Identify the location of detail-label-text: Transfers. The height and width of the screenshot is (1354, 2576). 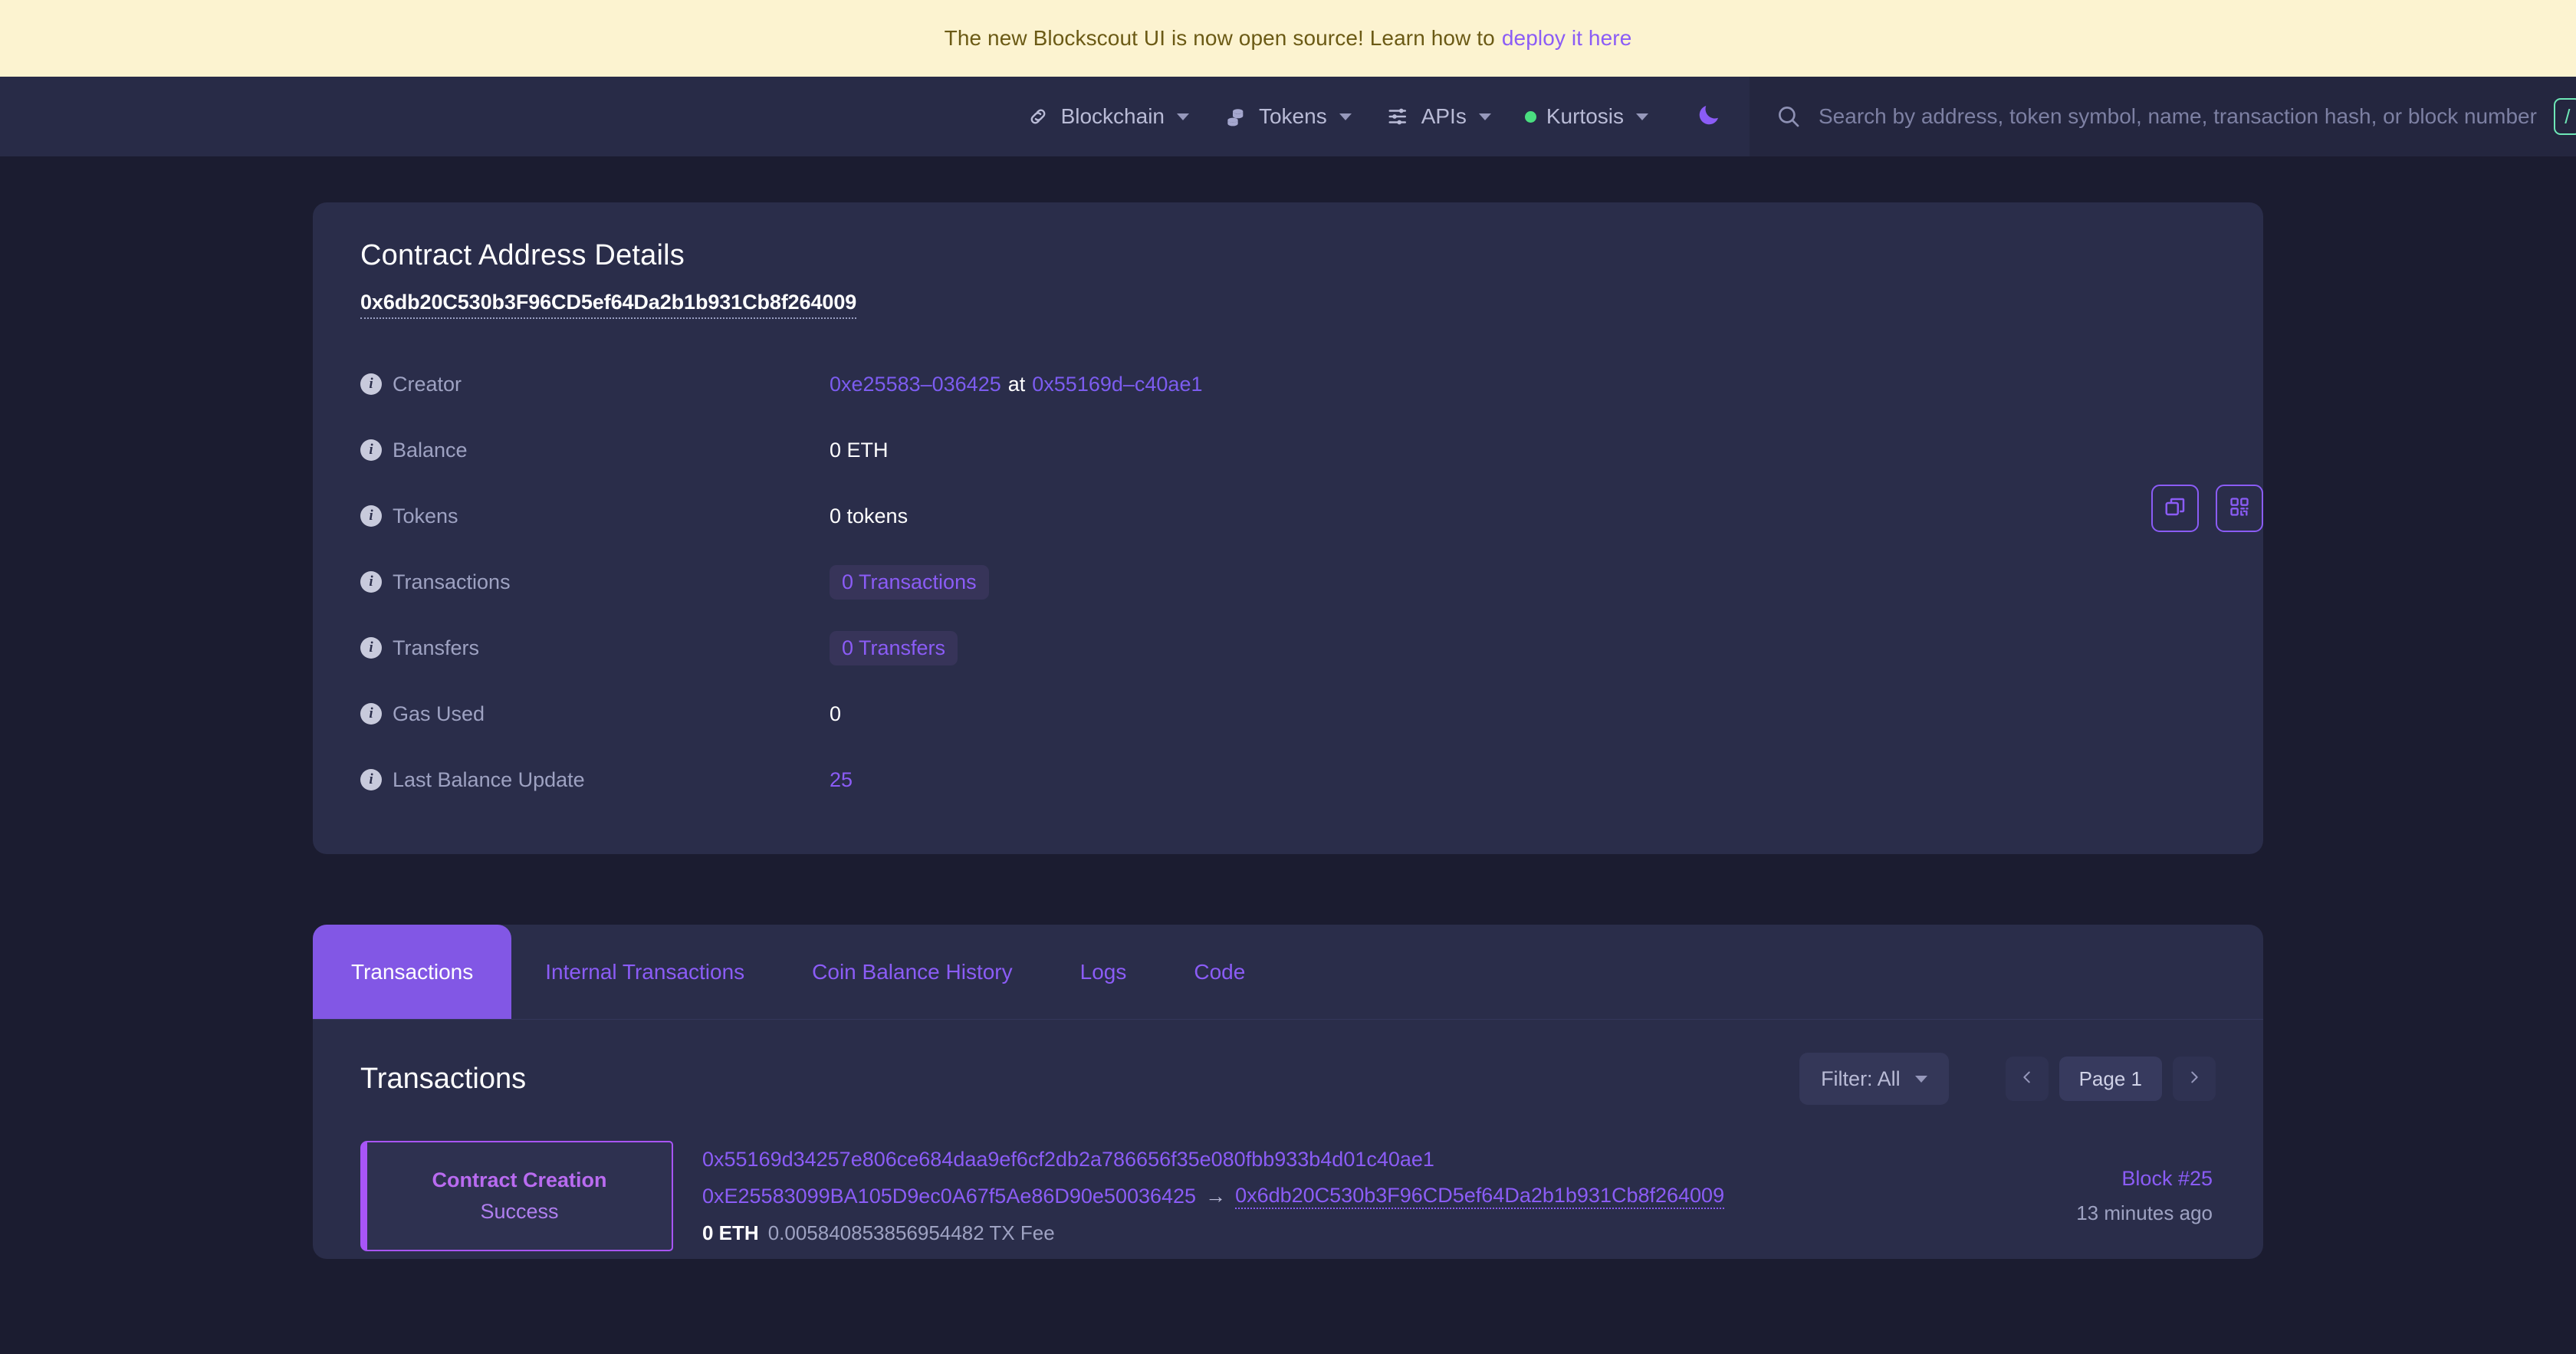
(436, 647).